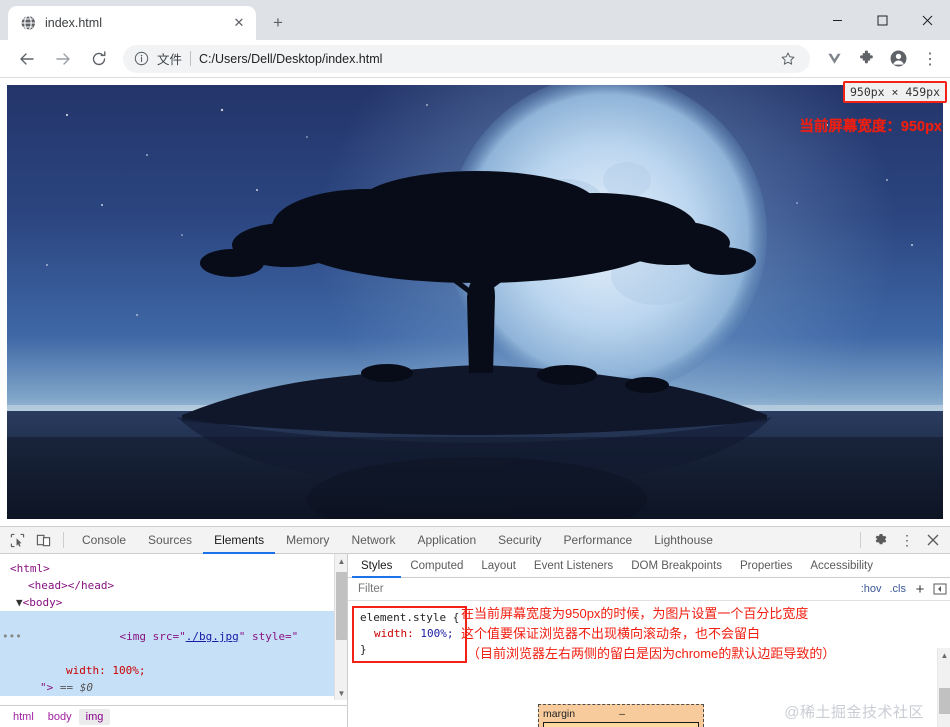  Describe the element at coordinates (104, 540) in the screenshot. I see `devtools-tab-console: Console` at that location.